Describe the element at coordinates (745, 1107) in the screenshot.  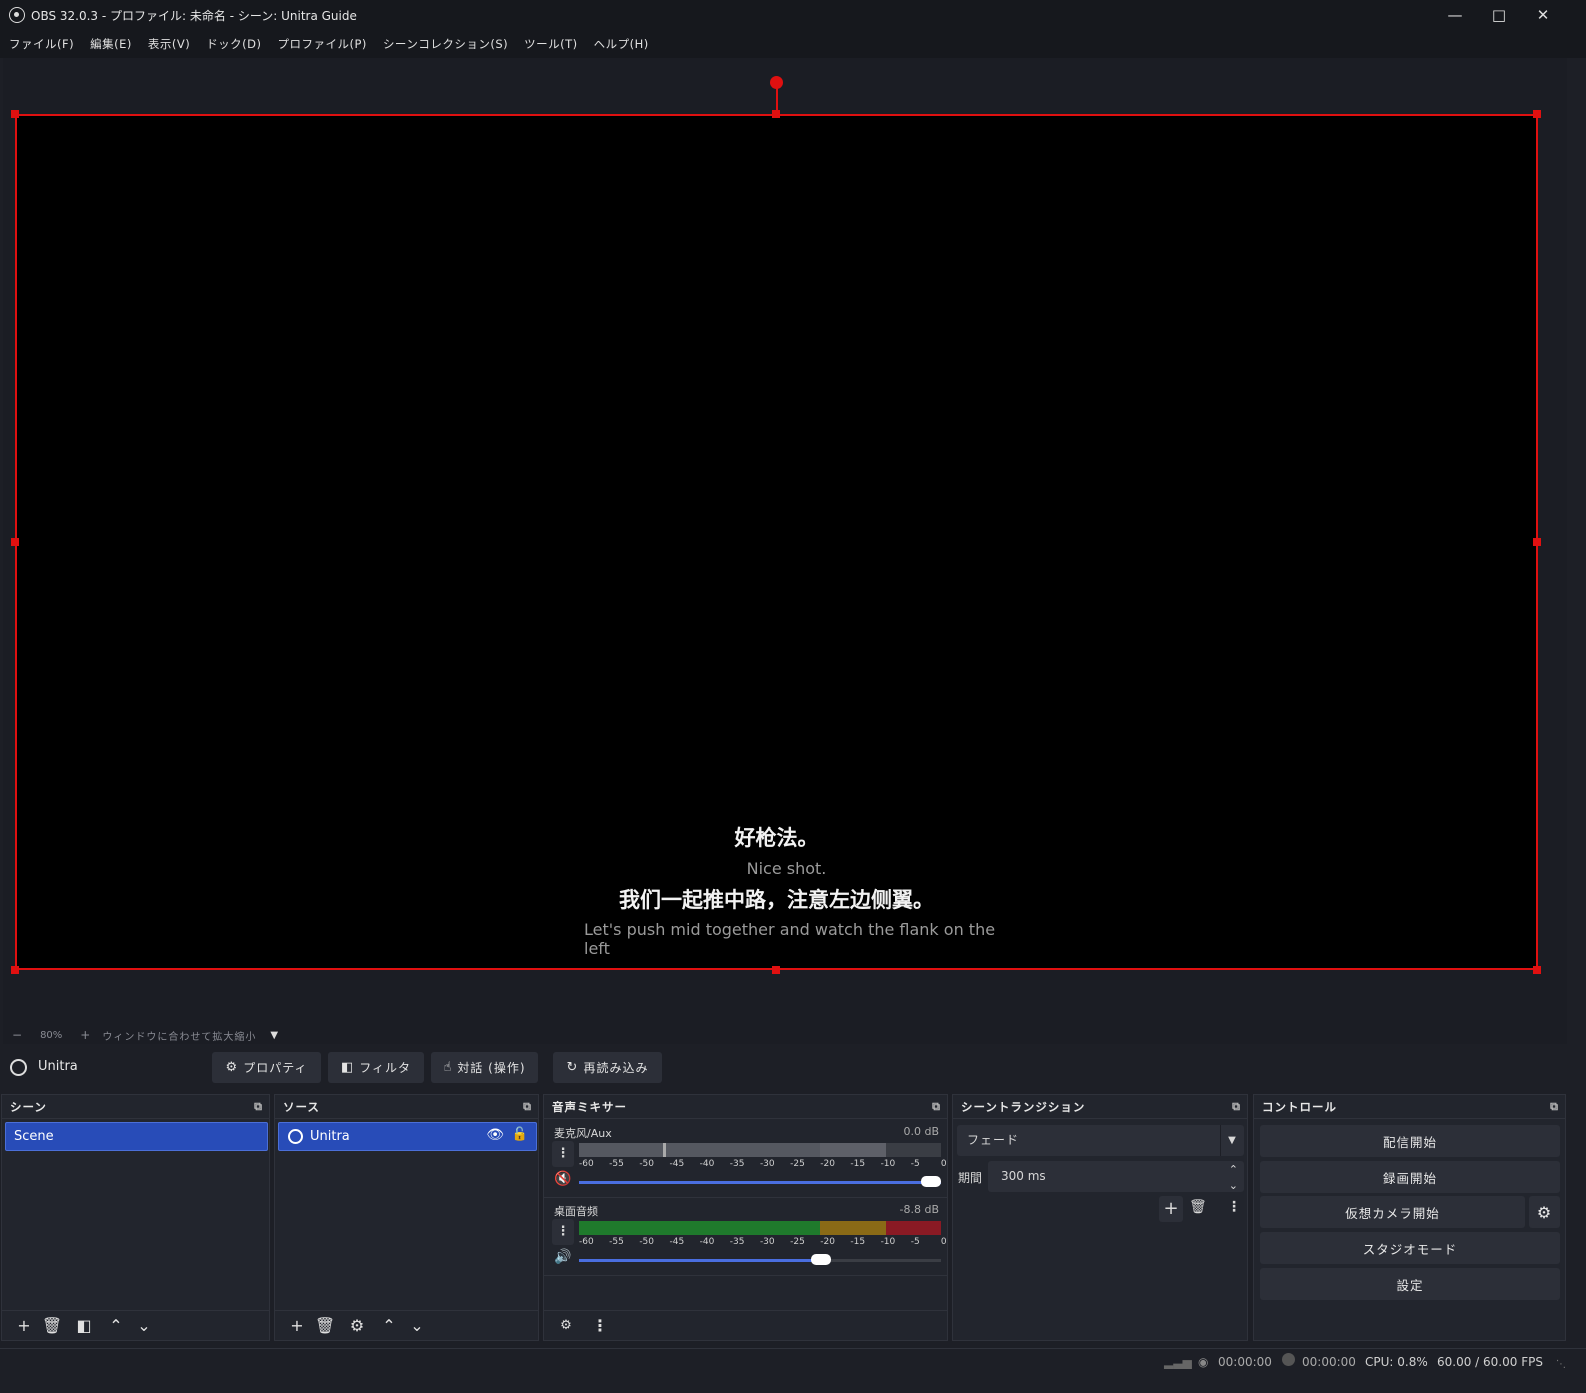
I see `mixer-header: 音声ミキサー ⧉` at that location.